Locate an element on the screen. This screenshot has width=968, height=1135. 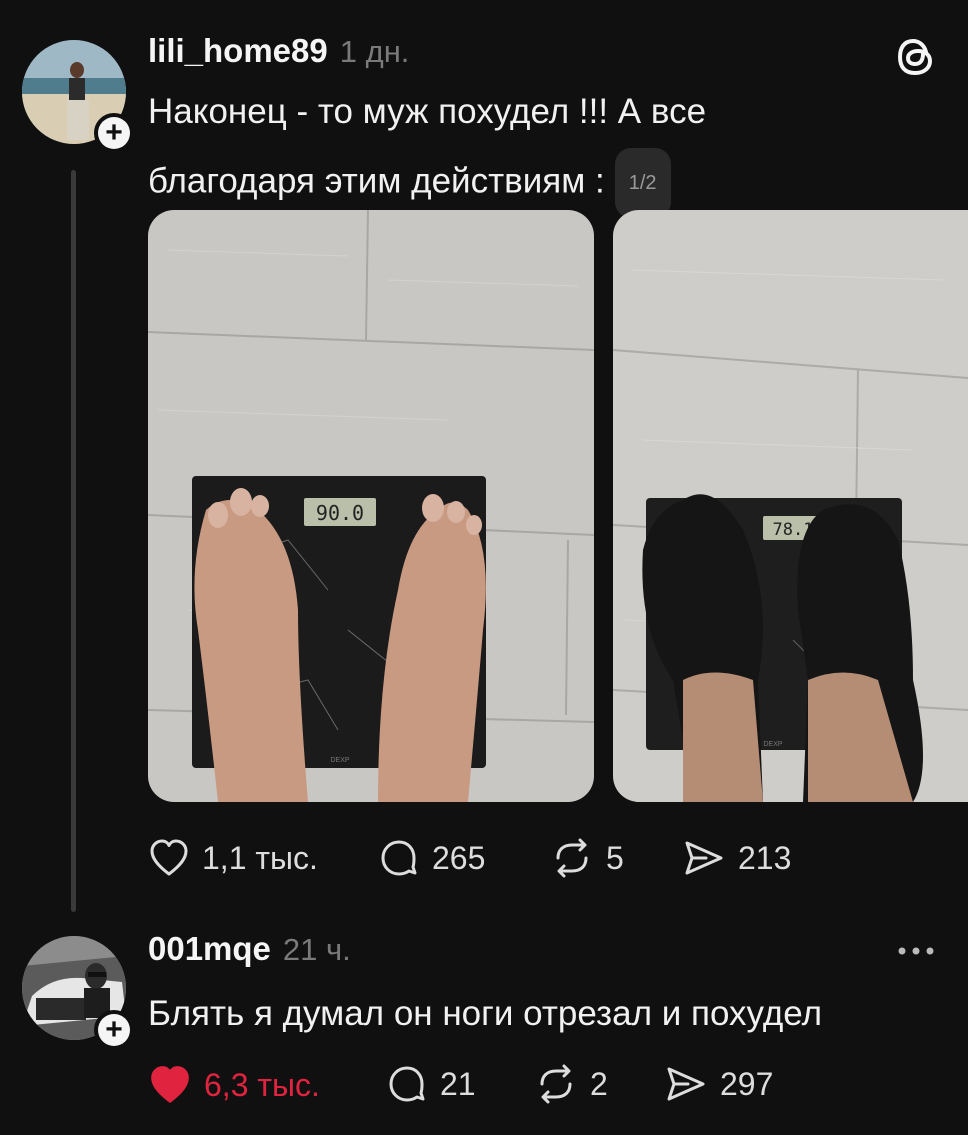
repost-count: 5 is located at coordinates (615, 857).